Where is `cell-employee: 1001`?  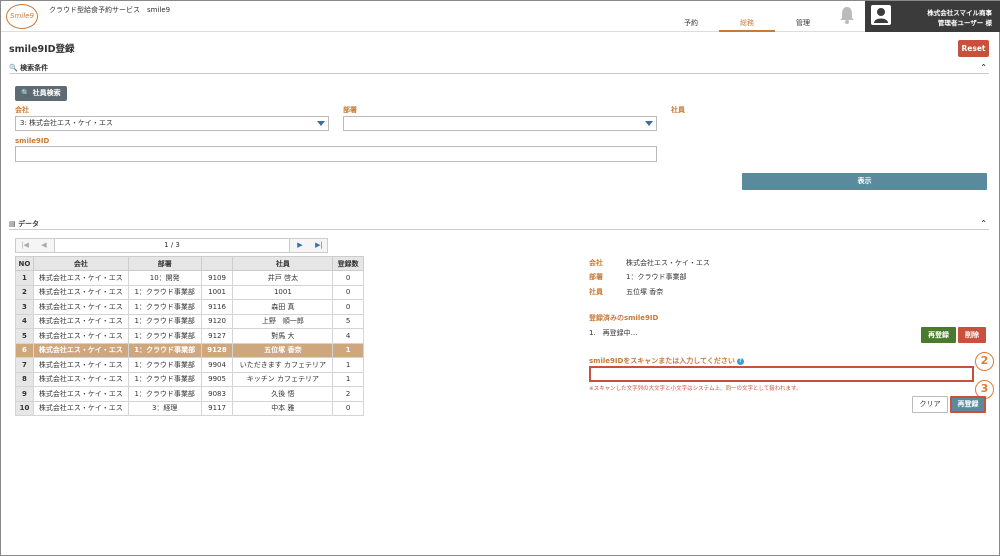 cell-employee: 1001 is located at coordinates (283, 292).